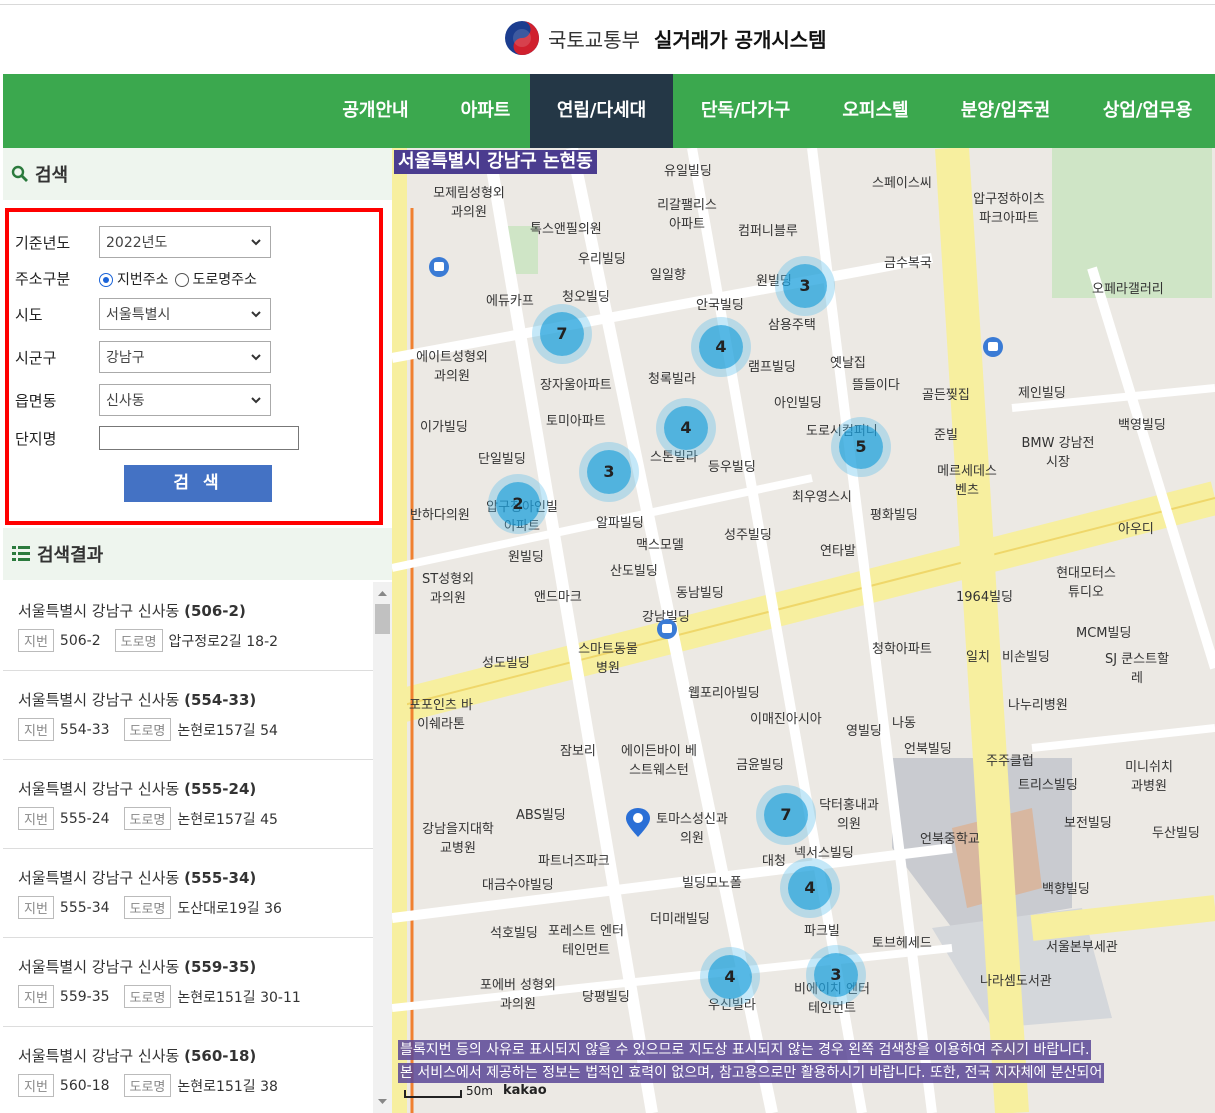 The image size is (1215, 1113). What do you see at coordinates (824, 853) in the screenshot?
I see `map-label: 넥서스빌딩` at bounding box center [824, 853].